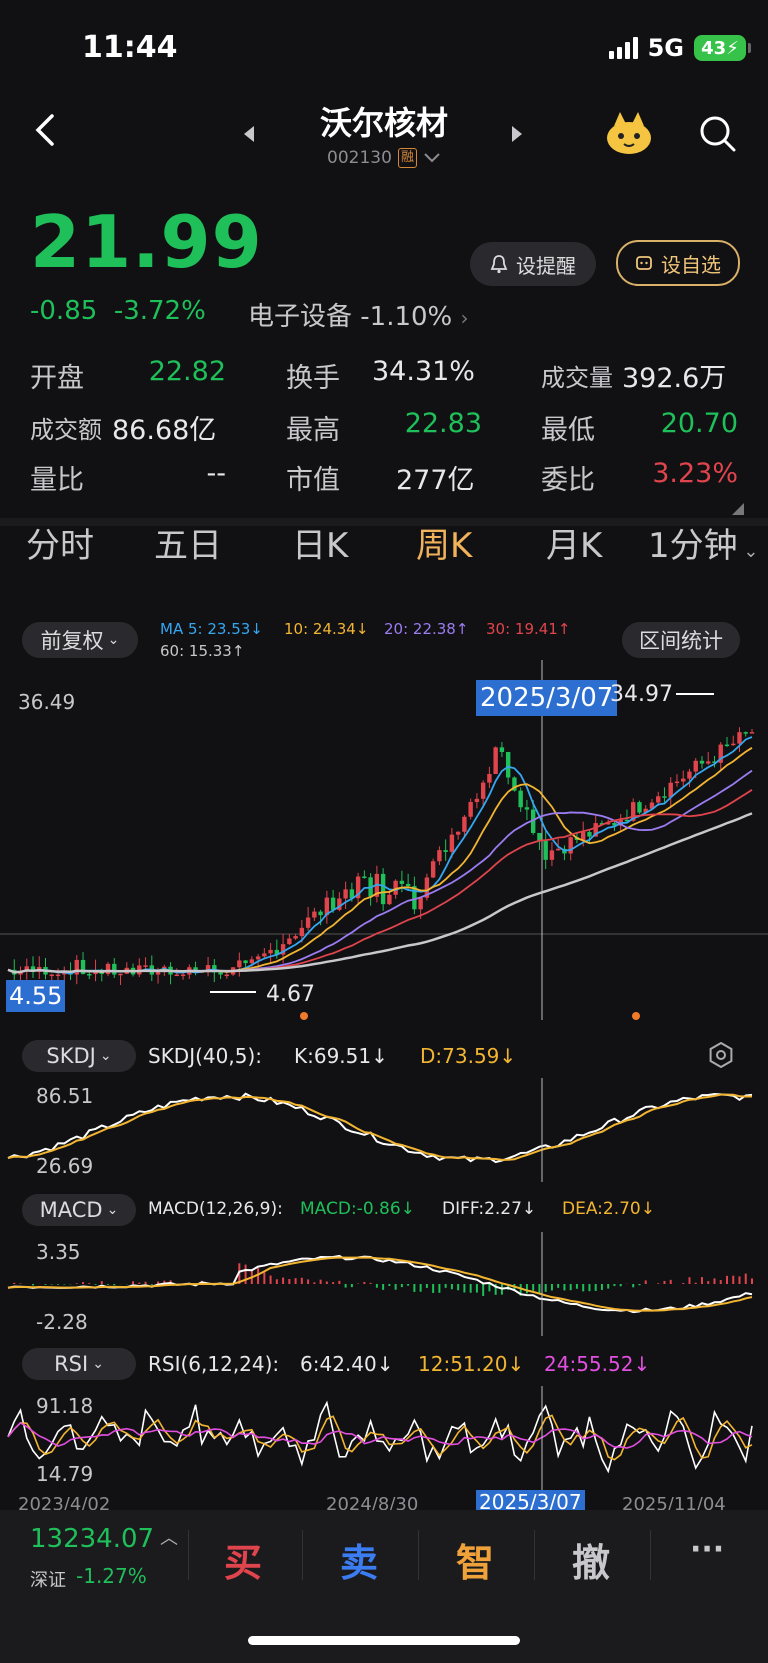  I want to click on rsi-6: 6:42.40↓, so click(347, 1364).